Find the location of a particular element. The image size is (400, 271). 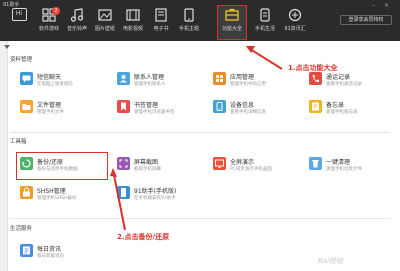

card-desc: 截取手机屏幕 is located at coordinates (147, 169).